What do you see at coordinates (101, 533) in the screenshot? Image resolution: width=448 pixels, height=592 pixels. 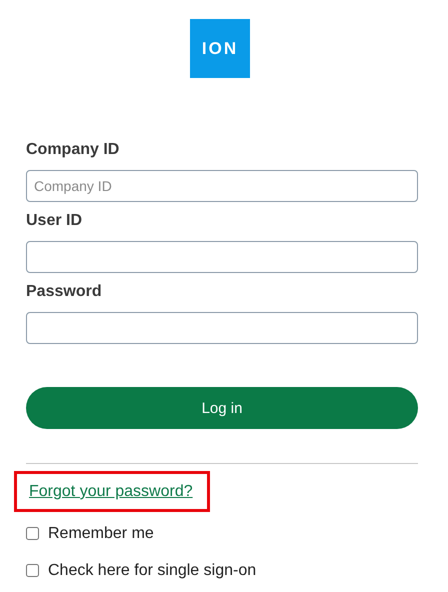 I see `checkbox-label: Remember me` at bounding box center [101, 533].